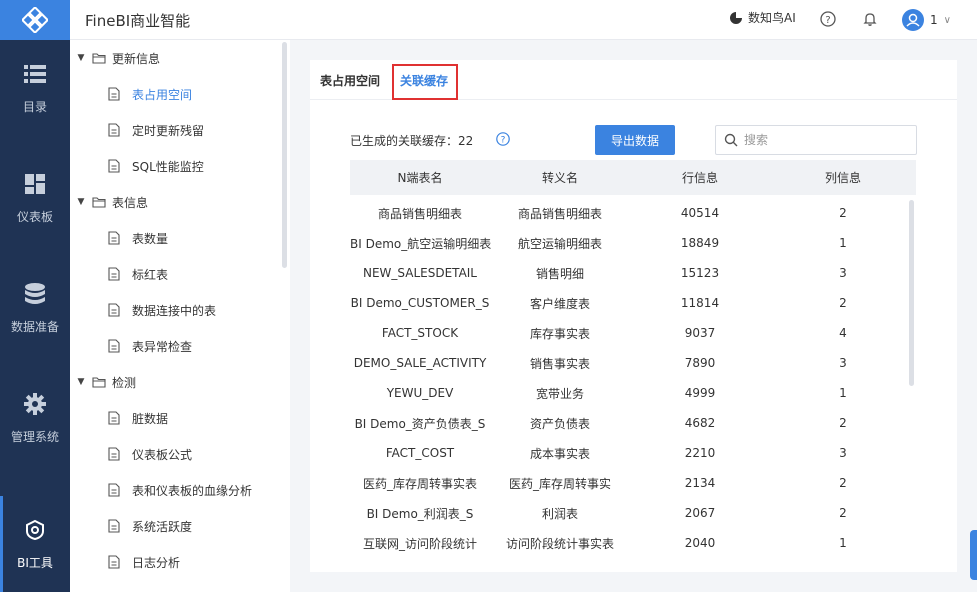  What do you see at coordinates (404, 141) in the screenshot?
I see `cache-summary-label: 已生成的关联缓存：` at bounding box center [404, 141].